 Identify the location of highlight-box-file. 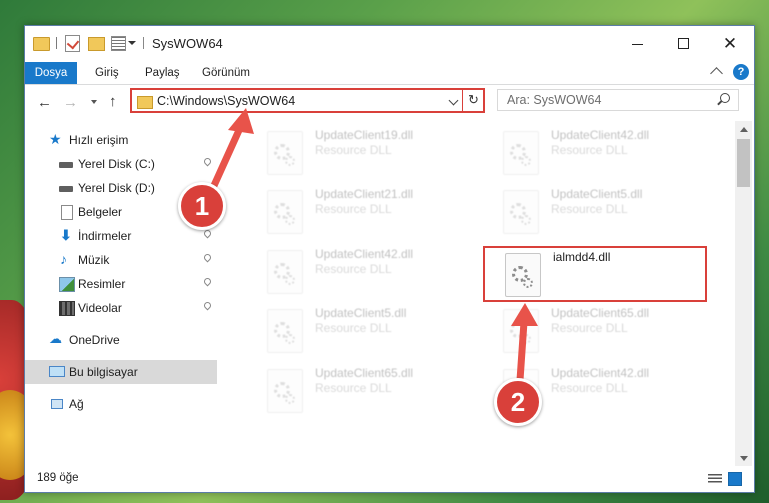
(595, 274).